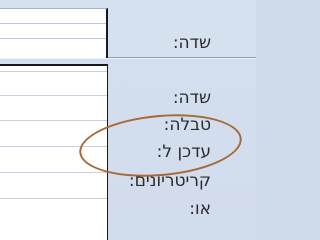  I want to click on upper-field-label: שדה:, so click(191, 43).